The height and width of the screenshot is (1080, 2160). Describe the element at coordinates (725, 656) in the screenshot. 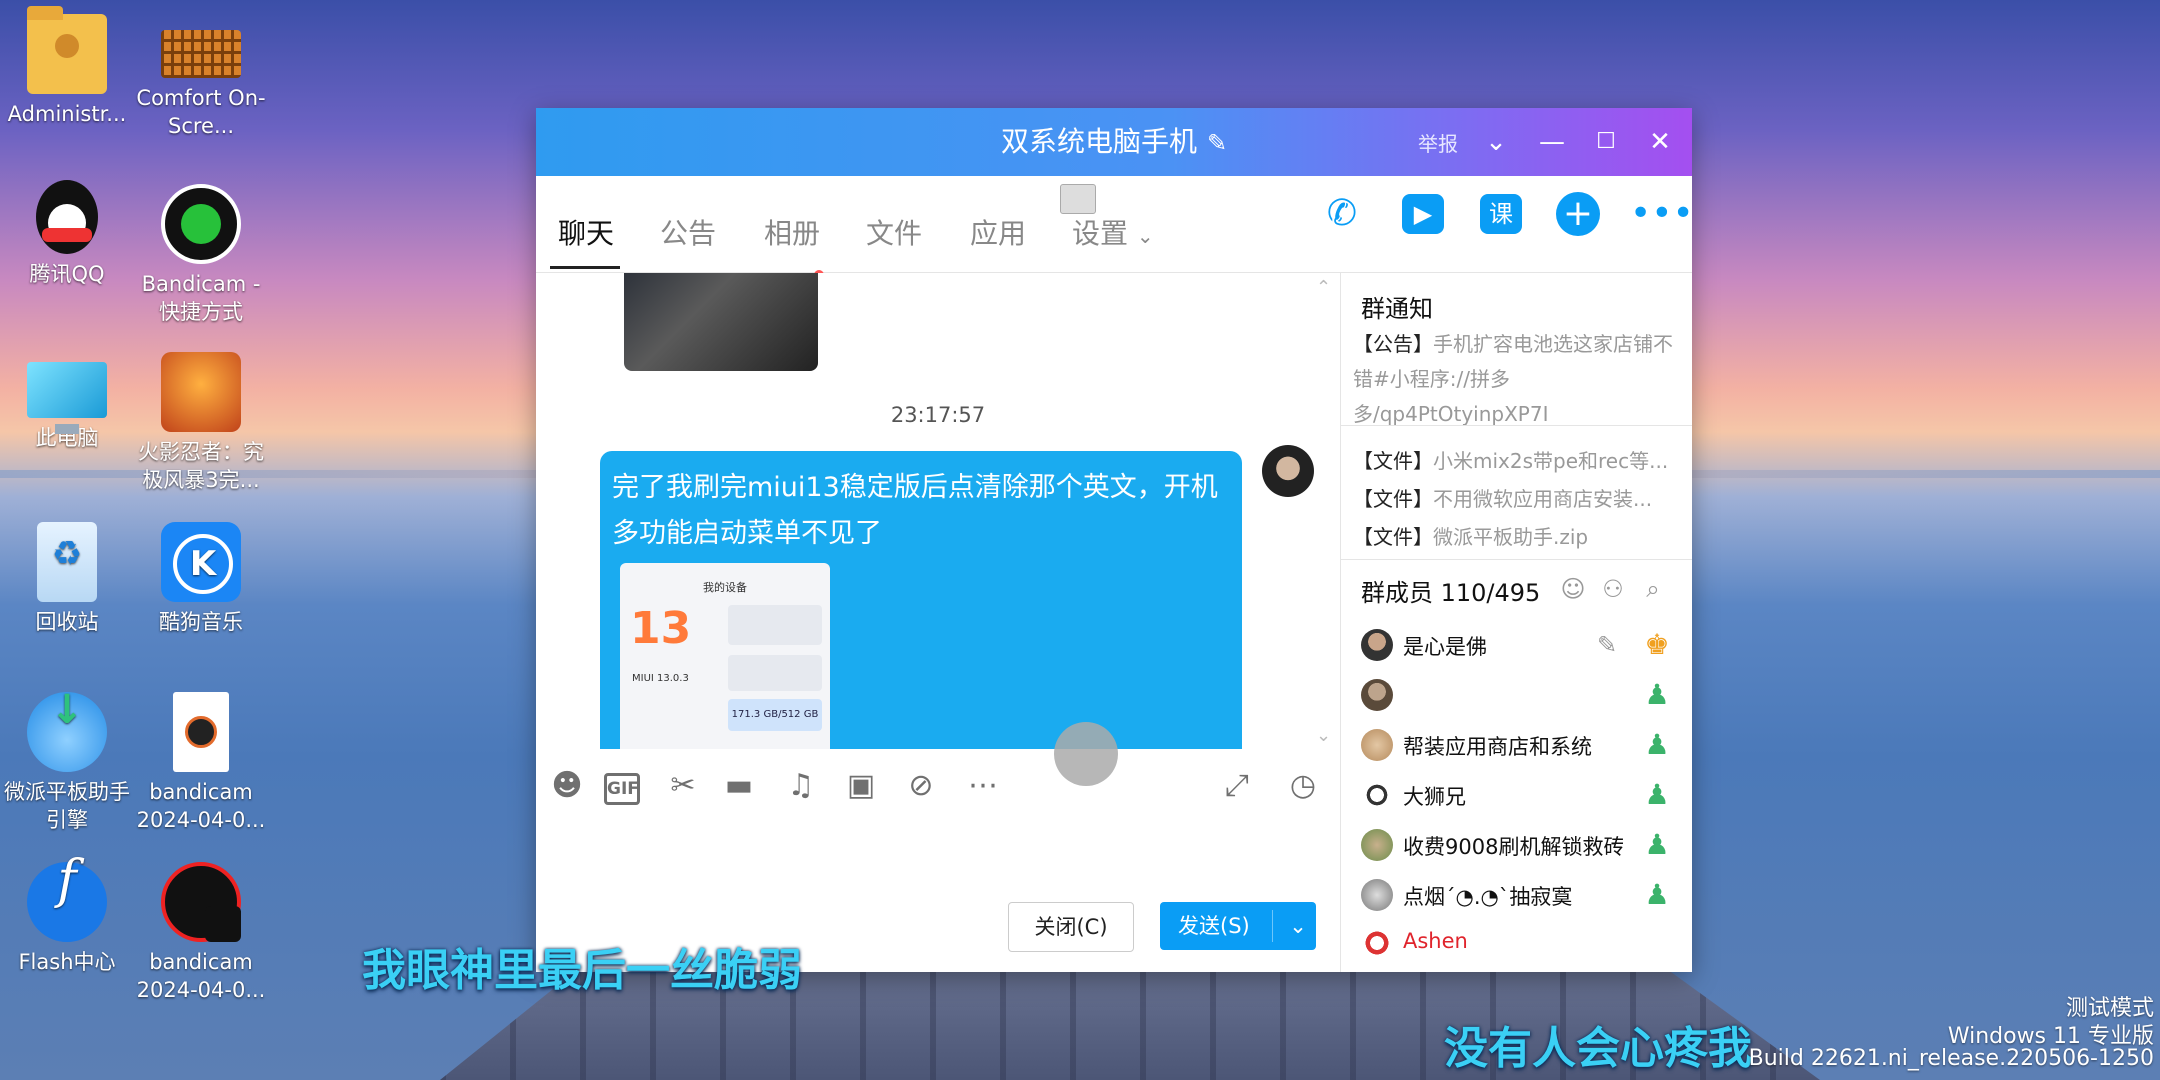

I see `message-screenshot: 我的设备 13 MIUI 13.0.3 171.3 GB/512 GB` at that location.